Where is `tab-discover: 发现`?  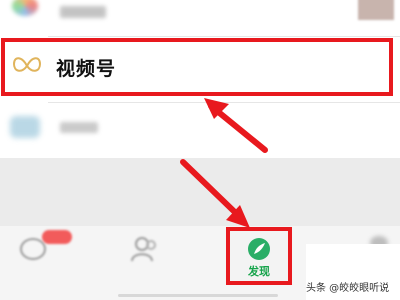
tab-discover: 发现 is located at coordinates (259, 256).